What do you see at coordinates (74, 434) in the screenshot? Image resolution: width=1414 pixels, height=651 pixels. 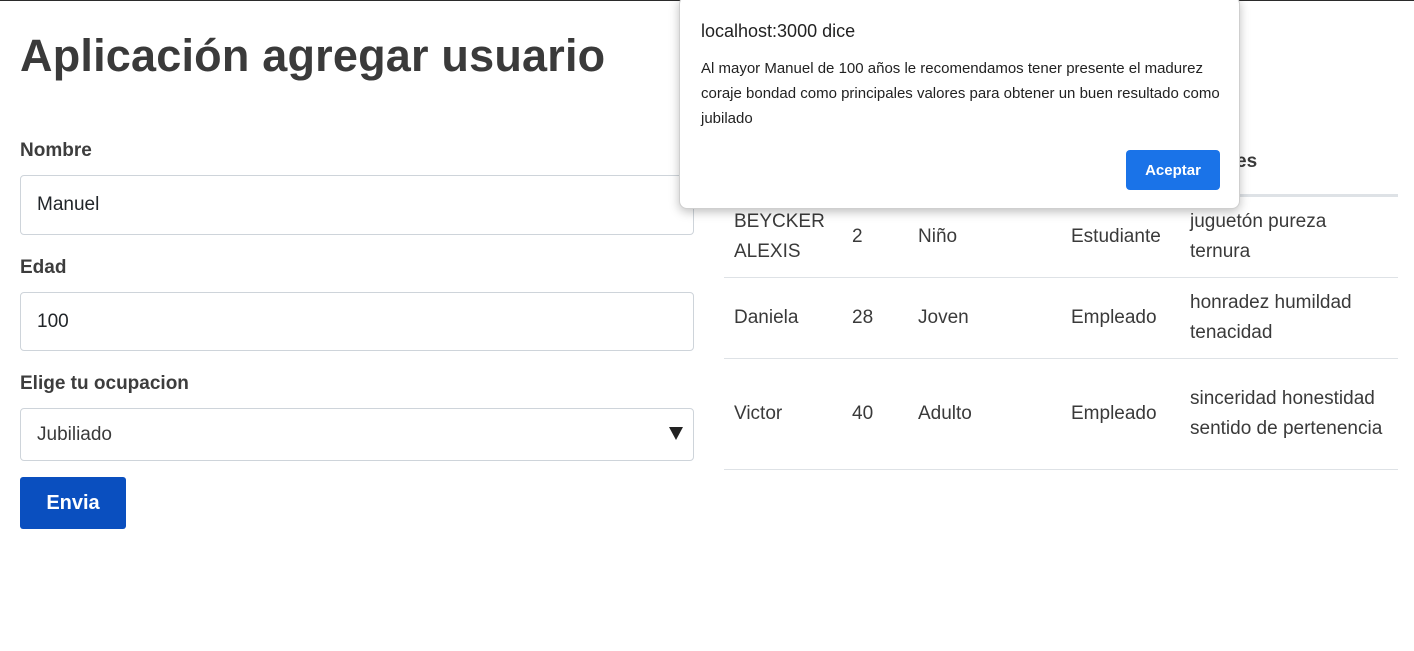 I see `occupation-selected-value: Jubiliado` at bounding box center [74, 434].